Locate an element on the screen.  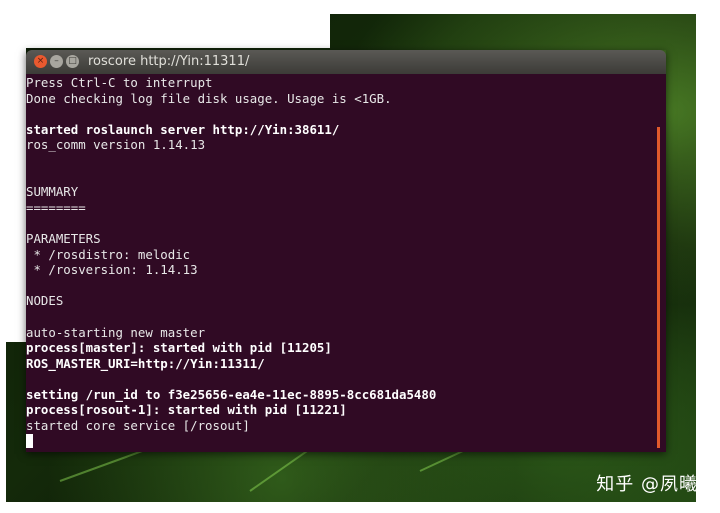
terminal-line: * /rosversion: 1.14.13 is located at coordinates (112, 270).